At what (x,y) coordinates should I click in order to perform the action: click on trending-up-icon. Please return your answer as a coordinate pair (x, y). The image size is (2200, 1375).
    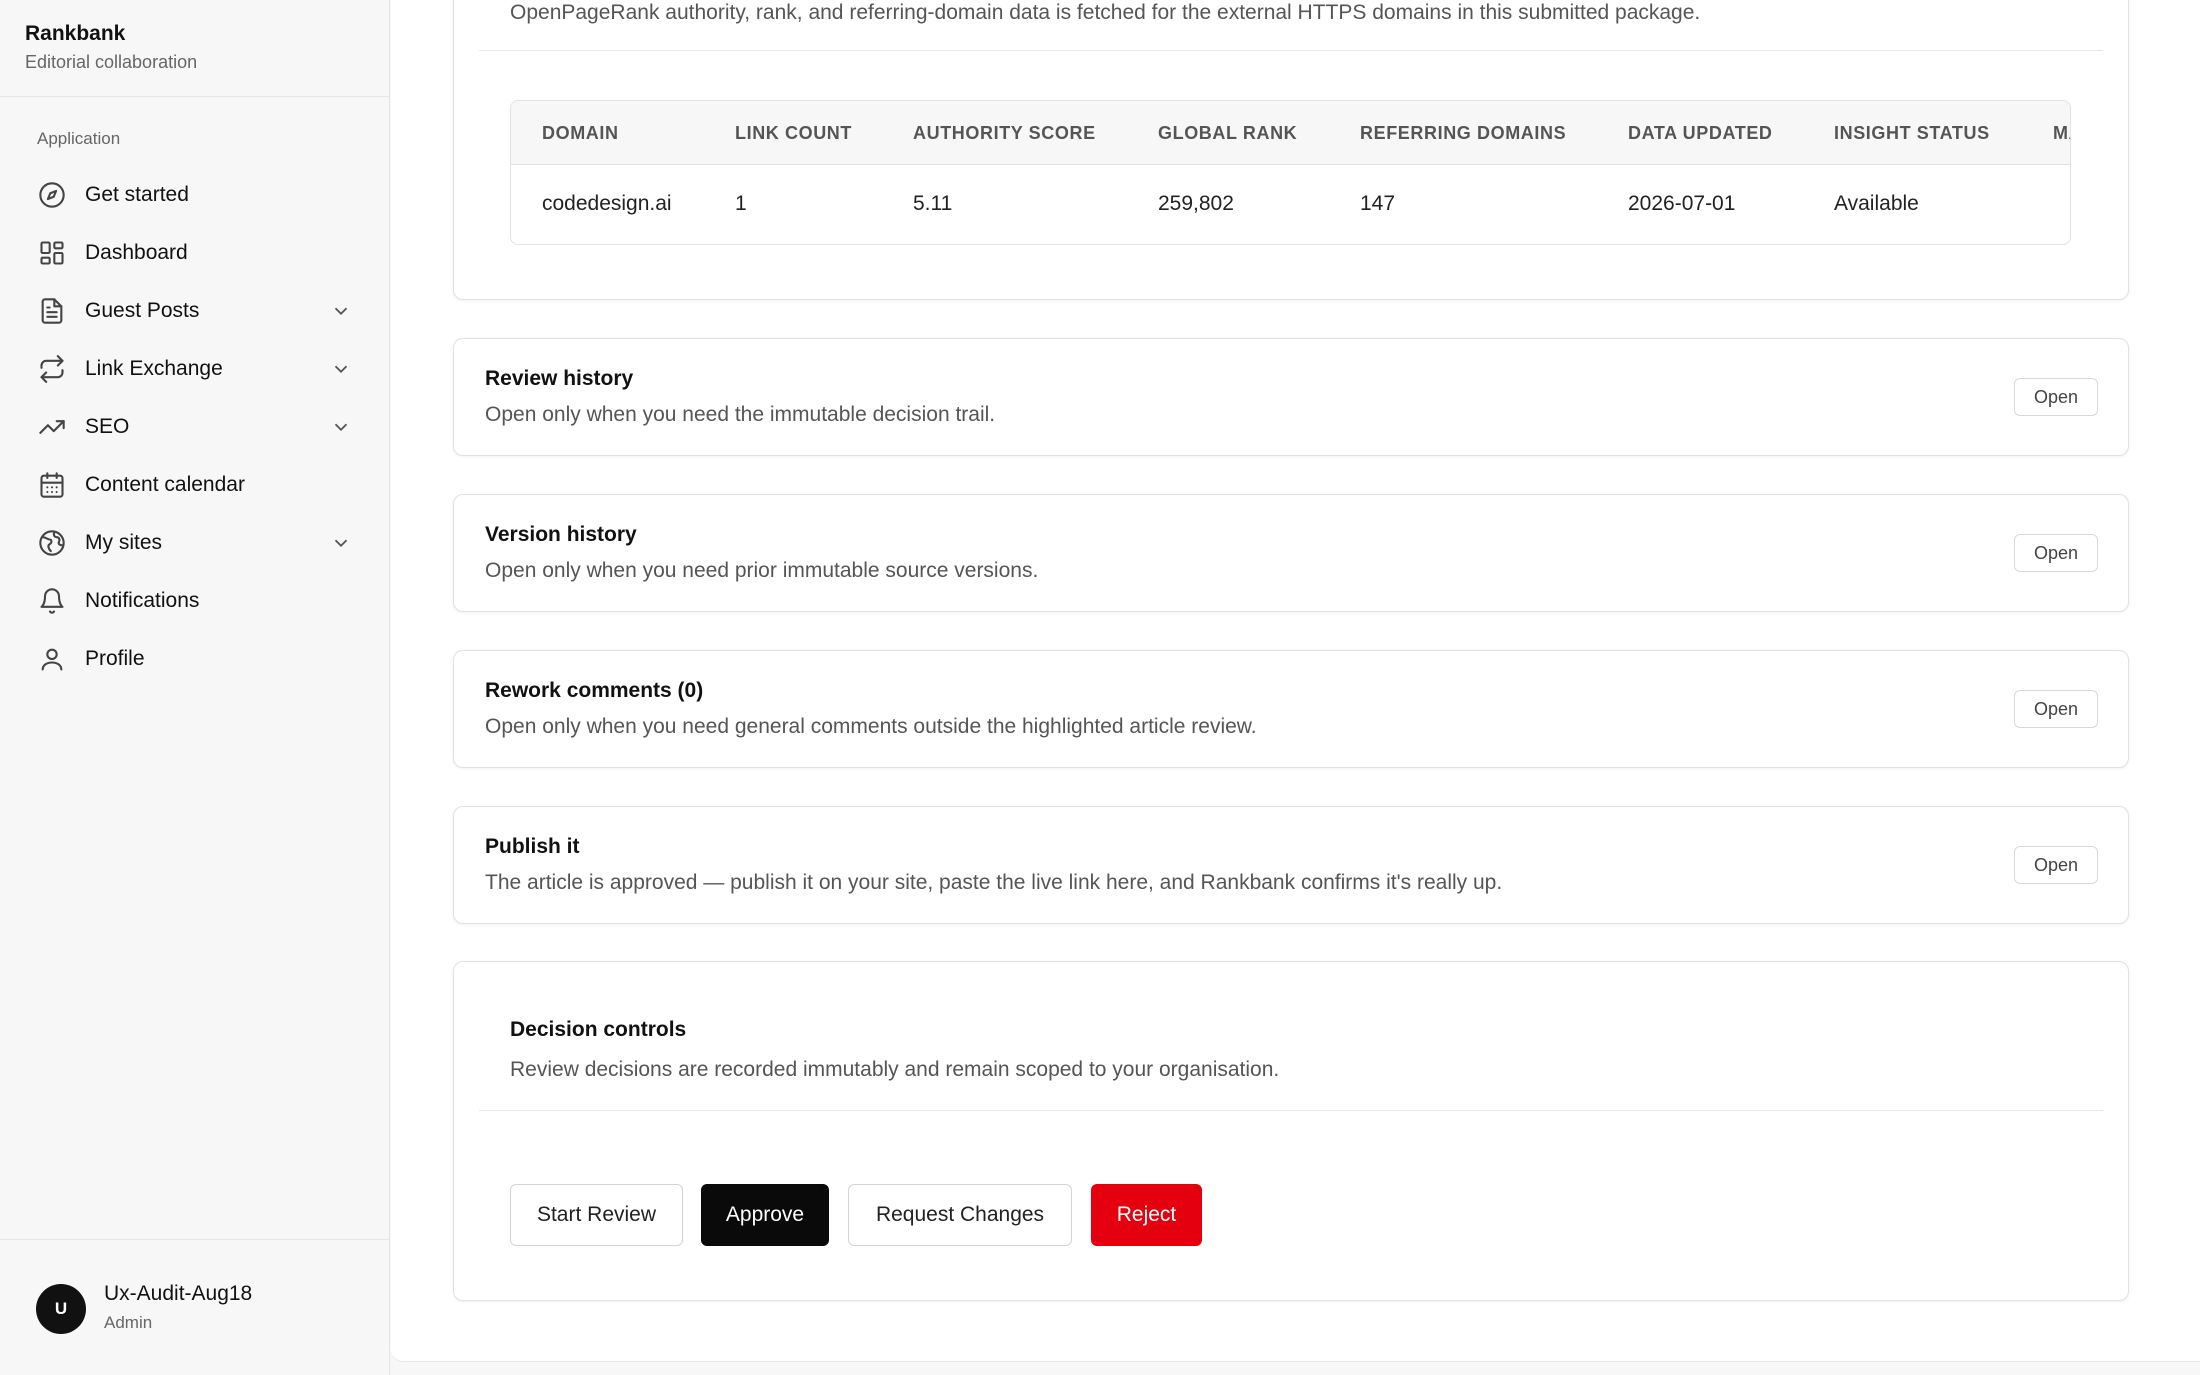
    Looking at the image, I should click on (52, 427).